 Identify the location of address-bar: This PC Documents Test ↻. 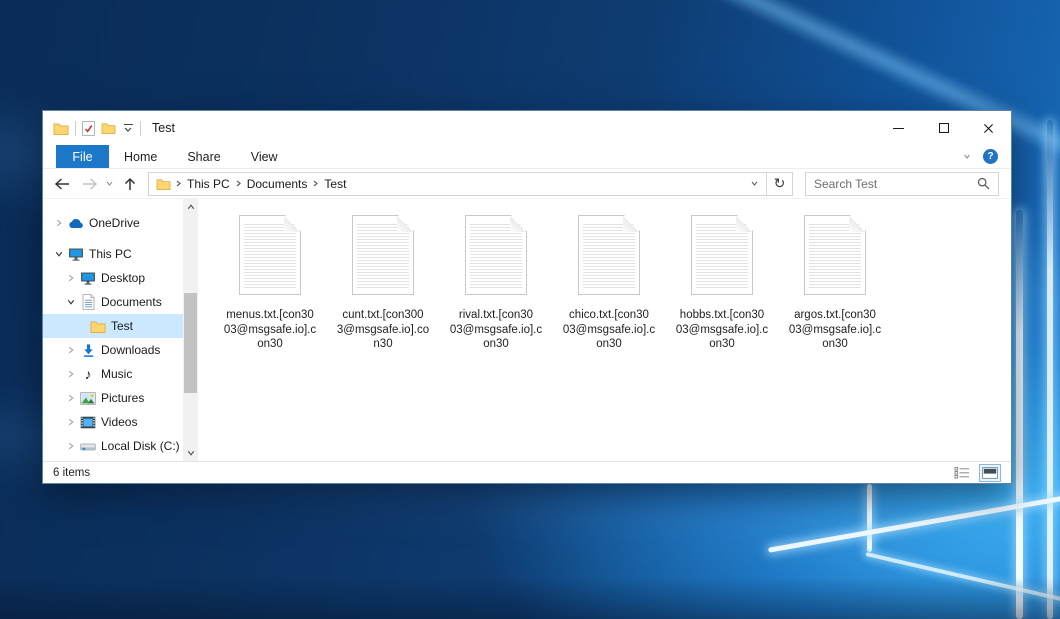
(470, 183).